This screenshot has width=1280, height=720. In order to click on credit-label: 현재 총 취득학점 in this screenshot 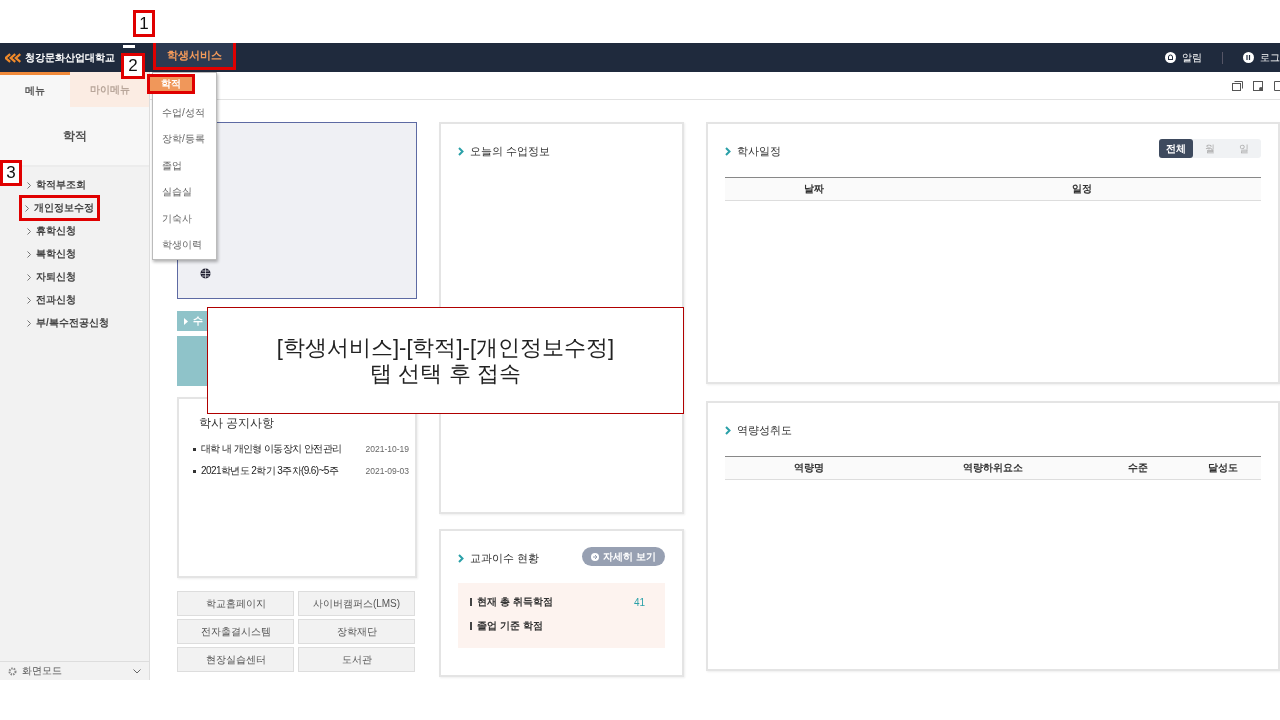, I will do `click(515, 602)`.